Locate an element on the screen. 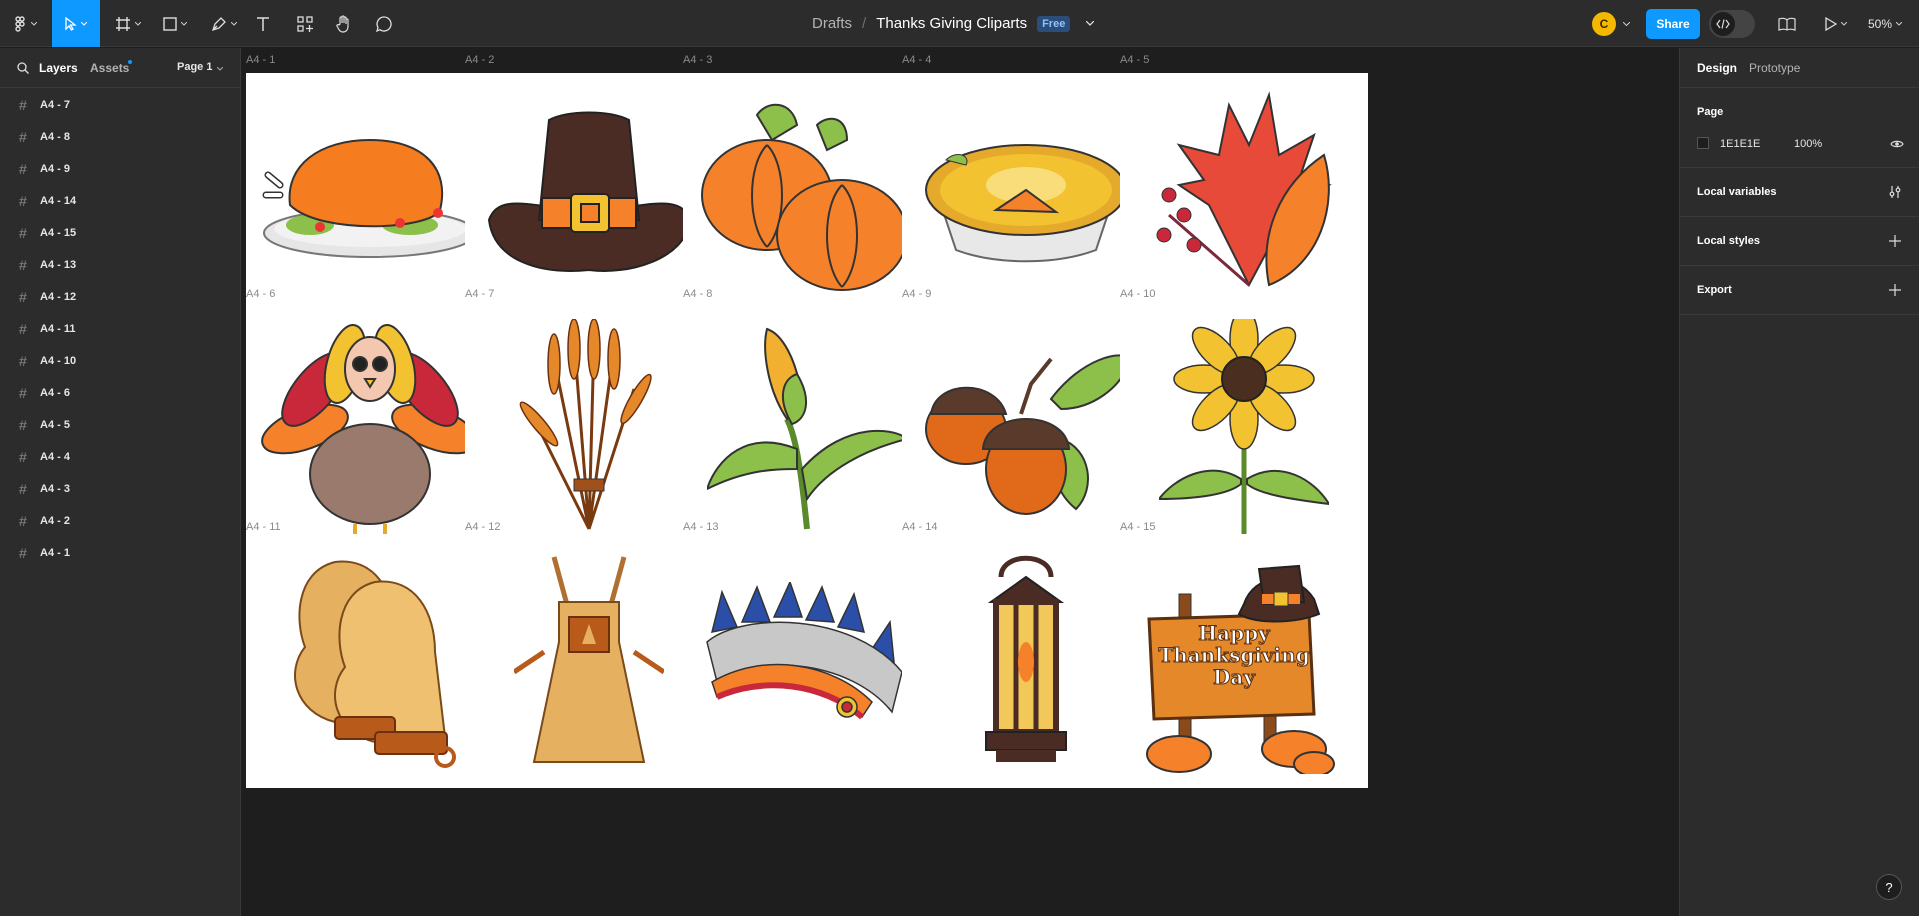 This screenshot has height=916, width=1919. move-tool-button is located at coordinates (76, 23).